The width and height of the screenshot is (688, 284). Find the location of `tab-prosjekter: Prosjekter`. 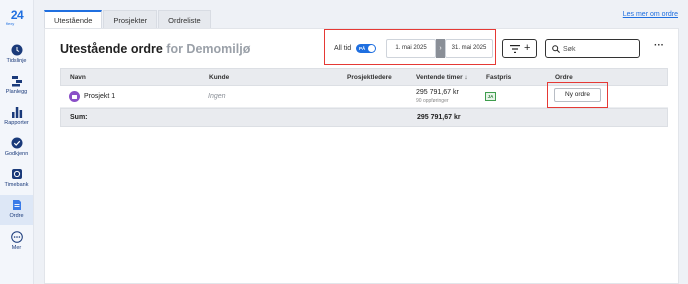

tab-prosjekter: Prosjekter is located at coordinates (130, 19).